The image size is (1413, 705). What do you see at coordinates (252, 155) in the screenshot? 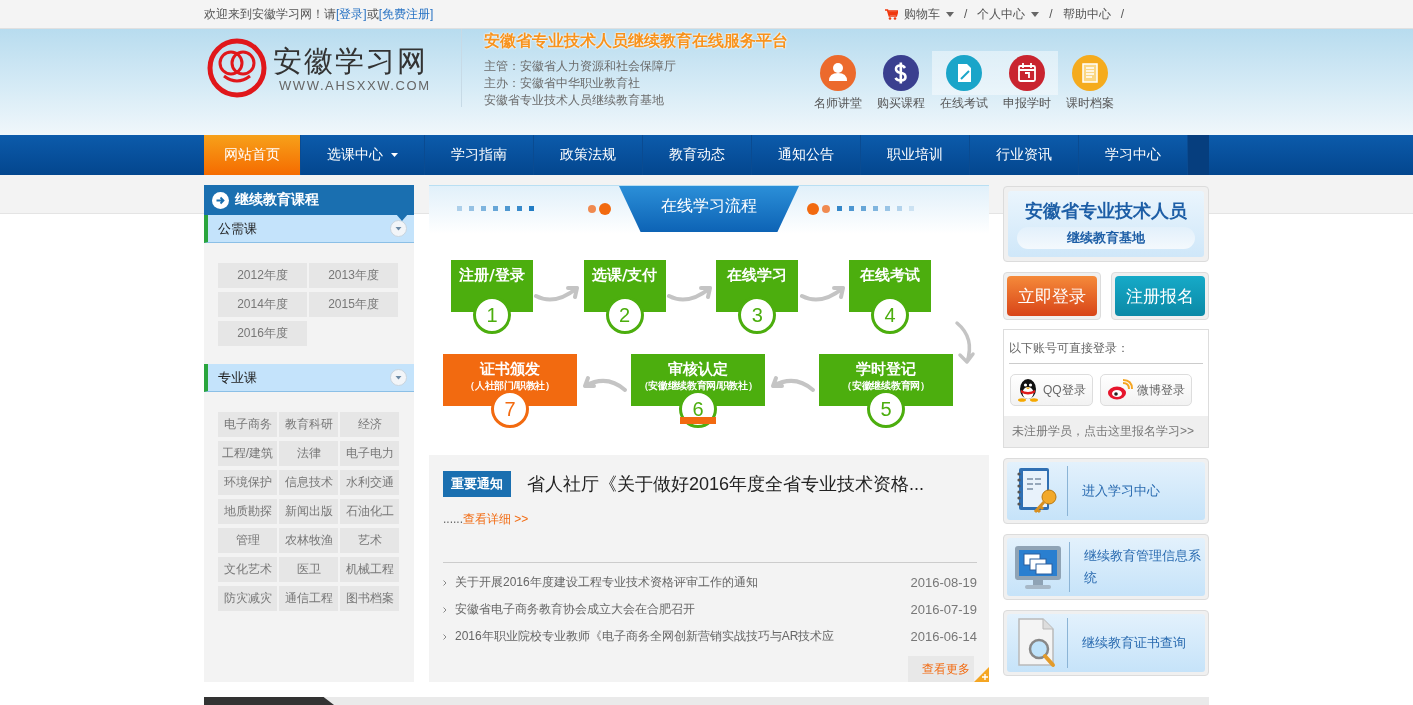
I see `nav-tab: 网站首页` at bounding box center [252, 155].